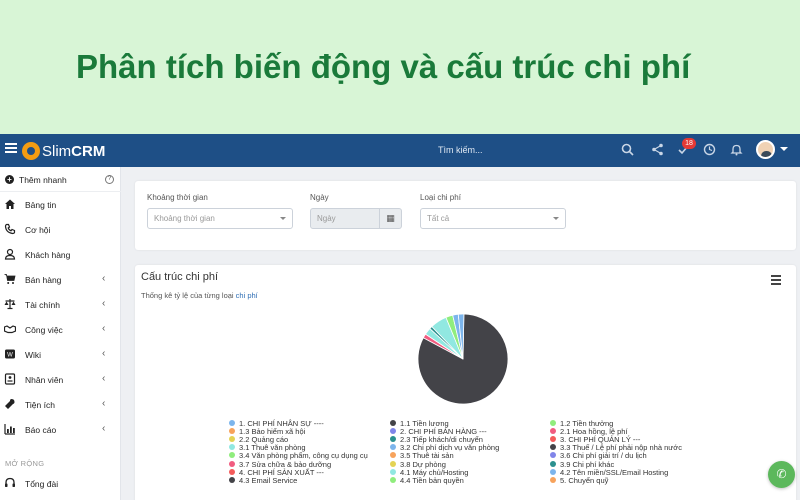 Image resolution: width=800 pixels, height=500 pixels. What do you see at coordinates (689, 143) in the screenshot?
I see `todo-count-badge: 18` at bounding box center [689, 143].